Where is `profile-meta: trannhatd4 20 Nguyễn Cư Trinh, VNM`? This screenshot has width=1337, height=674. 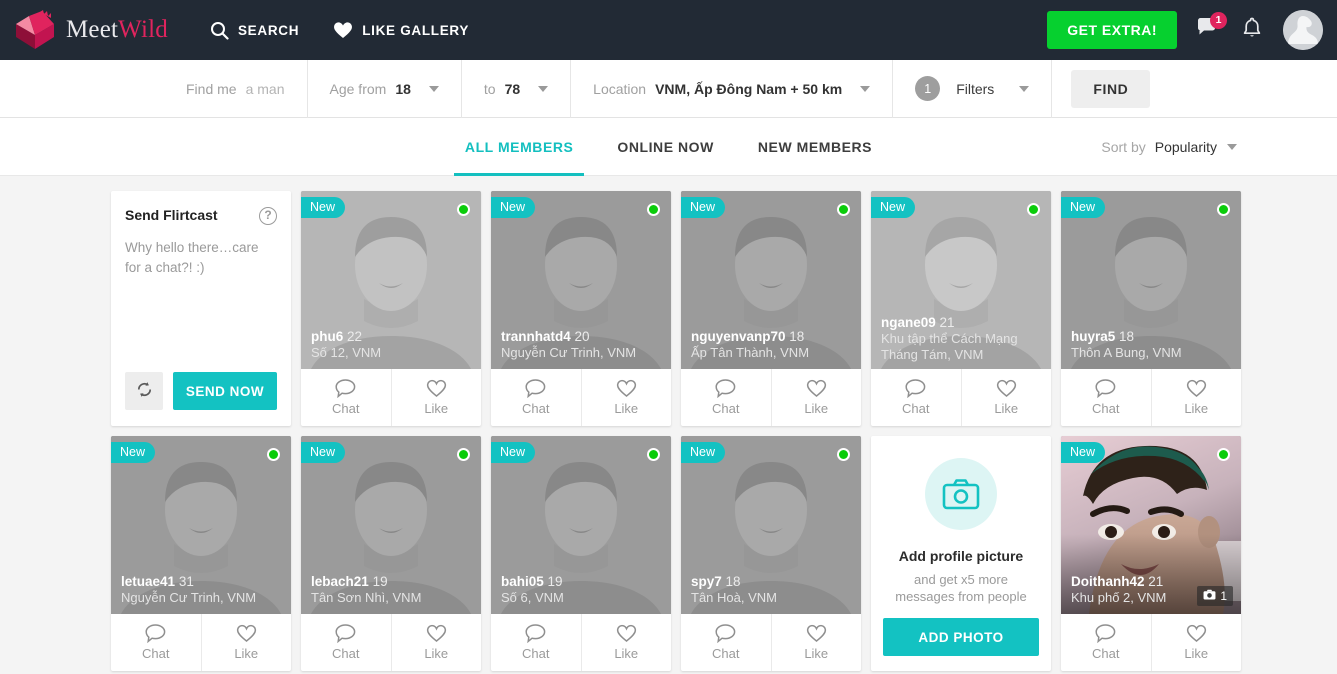
profile-meta: trannhatd4 20 Nguyễn Cư Trinh, VNM is located at coordinates (581, 344).